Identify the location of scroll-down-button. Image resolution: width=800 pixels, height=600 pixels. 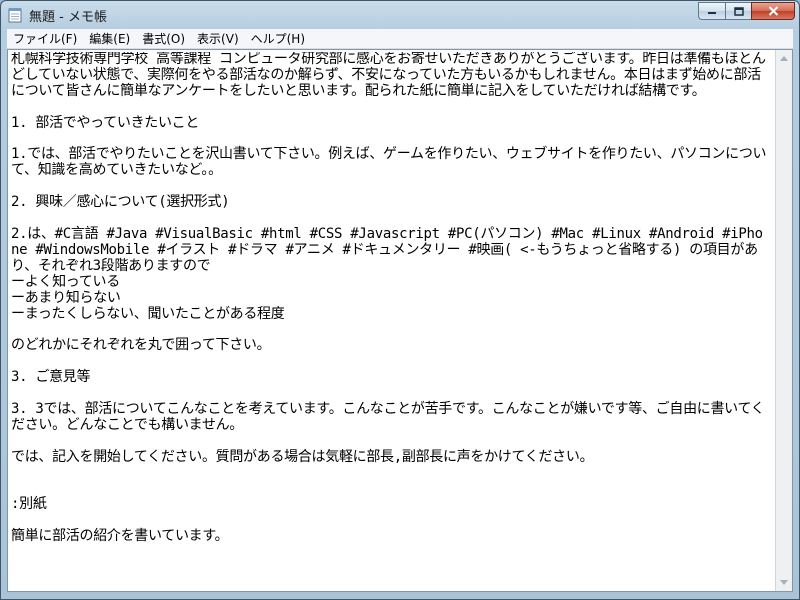
(784, 582).